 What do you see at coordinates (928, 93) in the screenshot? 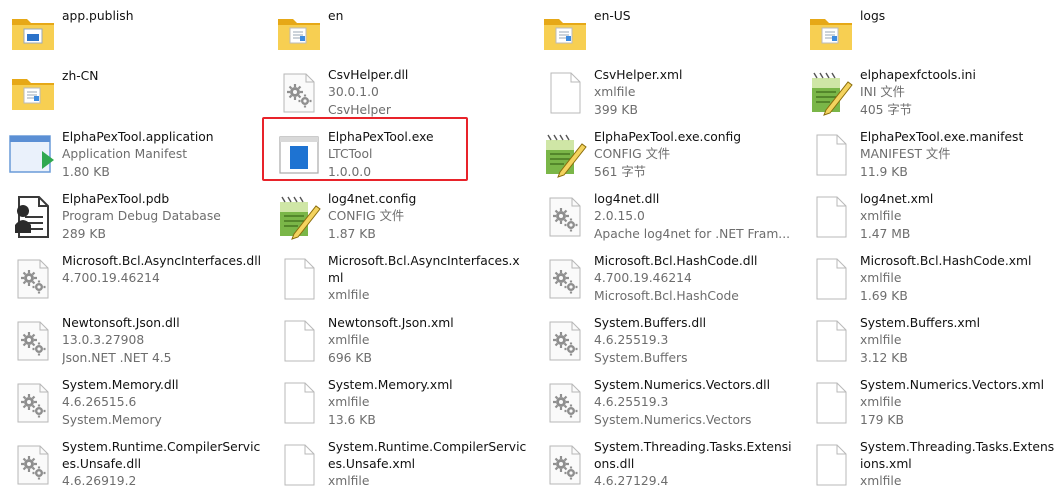
I see `file-item-elphapexfctools-ini: elphapexfctools.ini INI 文件 405 字节` at bounding box center [928, 93].